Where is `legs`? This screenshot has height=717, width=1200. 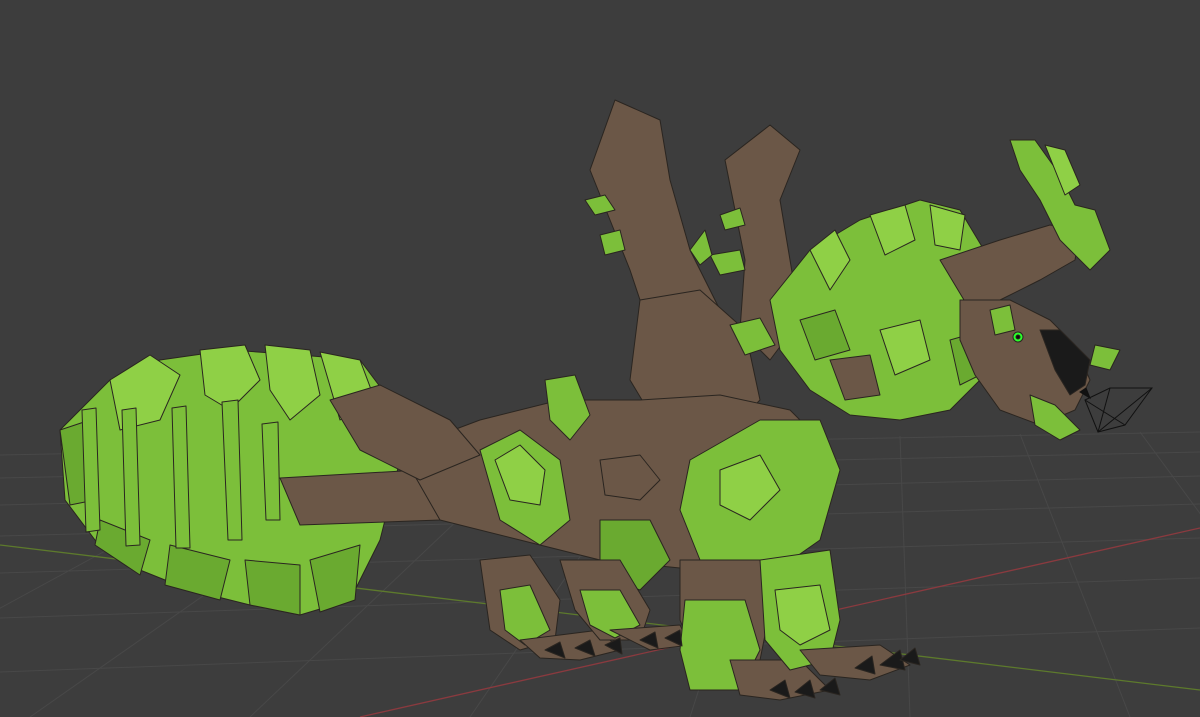 legs is located at coordinates (695, 625).